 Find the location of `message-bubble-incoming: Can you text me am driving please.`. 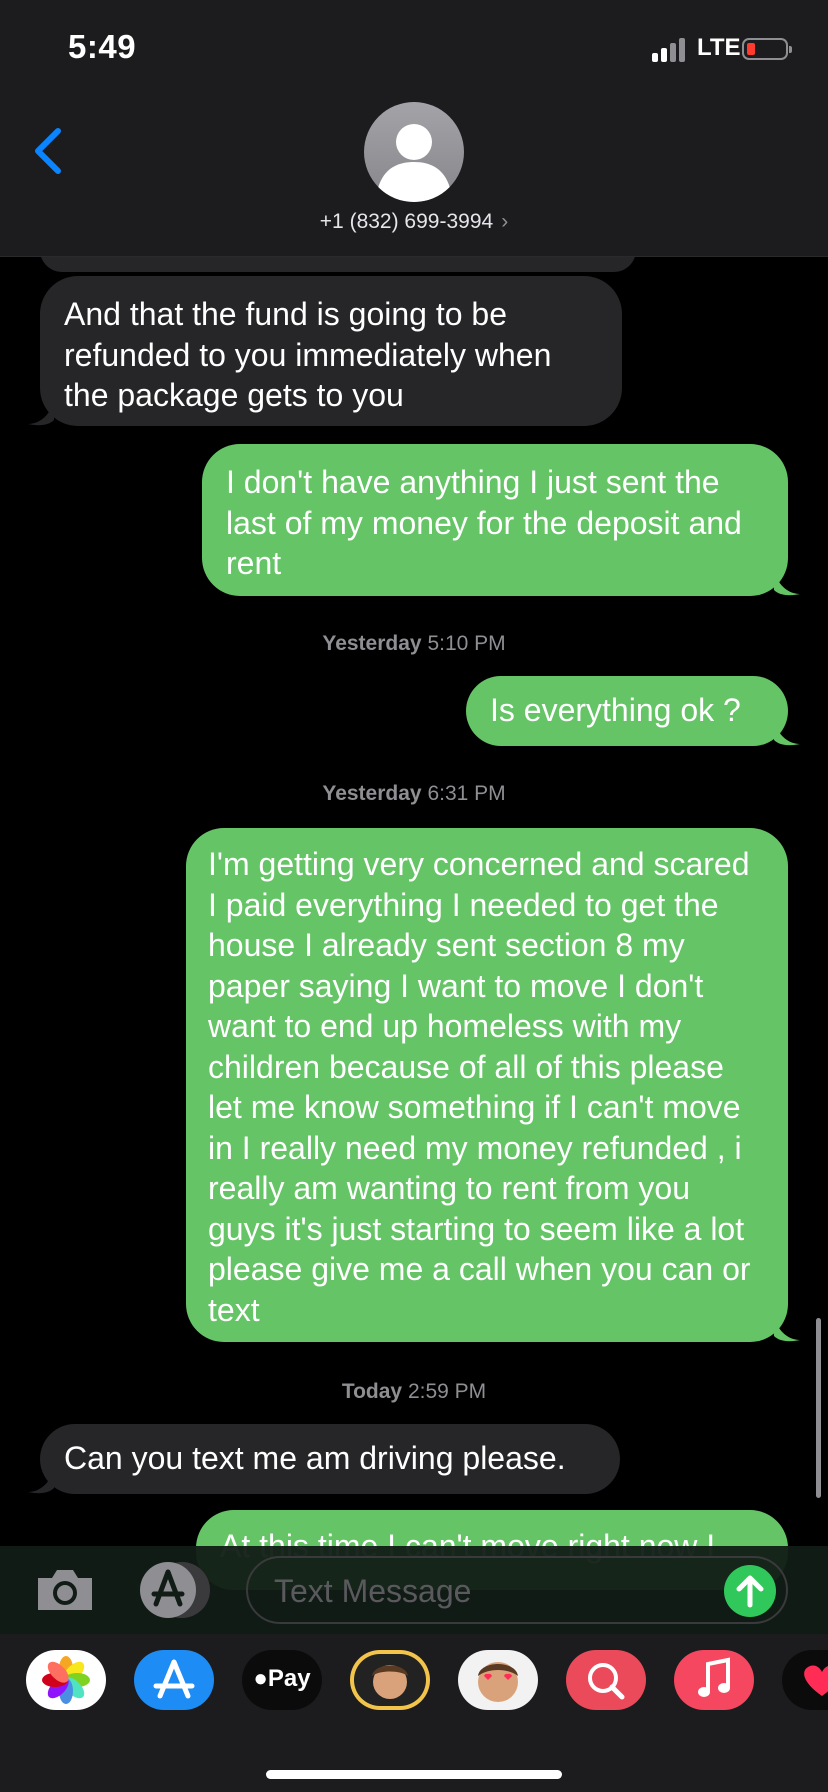

message-bubble-incoming: Can you text me am driving please. is located at coordinates (324, 1459).